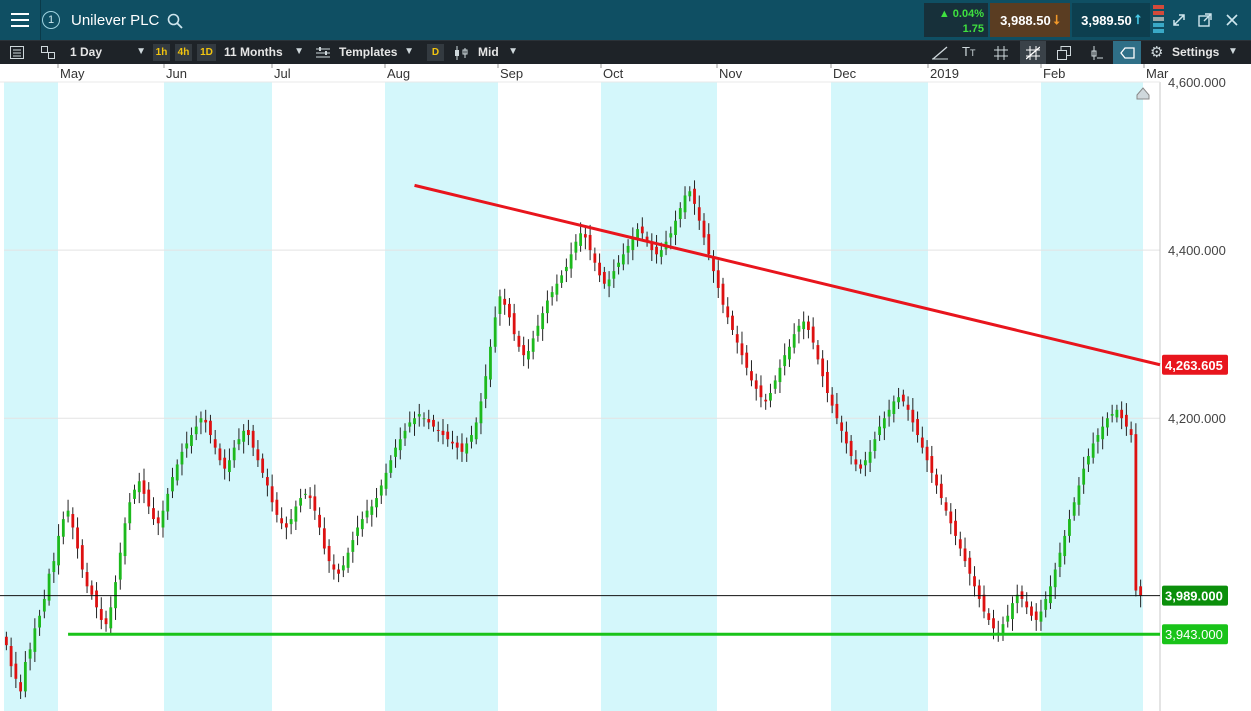  I want to click on shrink-icon, so click(1179, 20).